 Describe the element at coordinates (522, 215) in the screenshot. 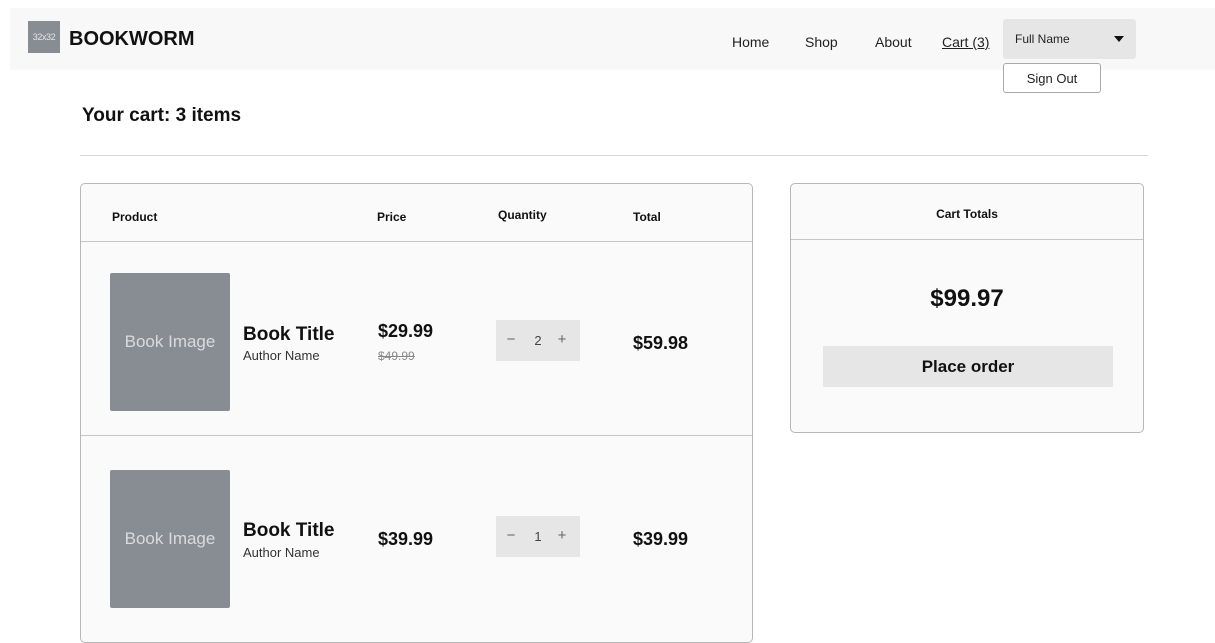

I see `column-header-quantity: Quantity` at that location.